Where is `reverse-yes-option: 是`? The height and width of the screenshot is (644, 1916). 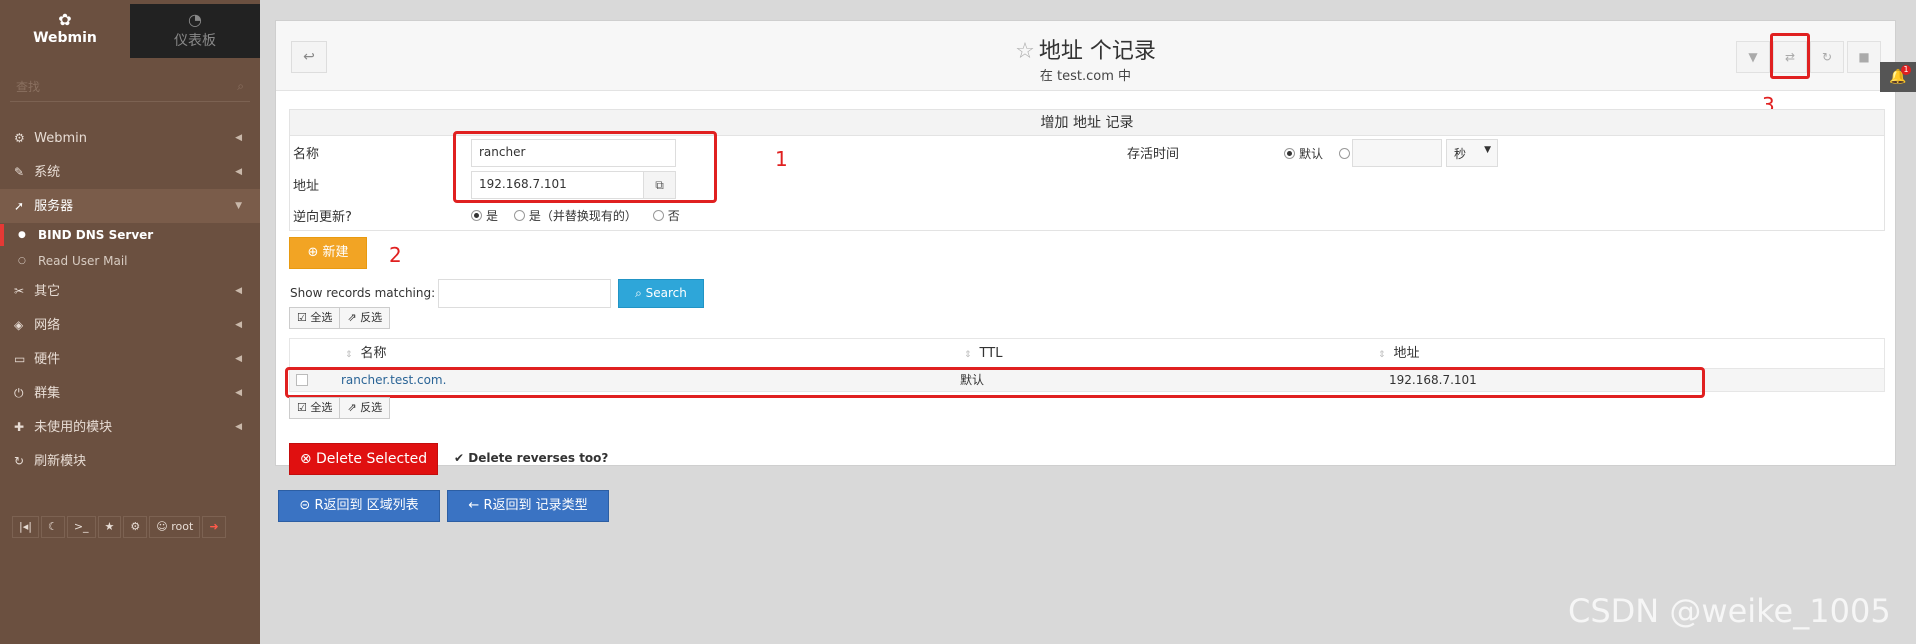
reverse-yes-option: 是 is located at coordinates (484, 216).